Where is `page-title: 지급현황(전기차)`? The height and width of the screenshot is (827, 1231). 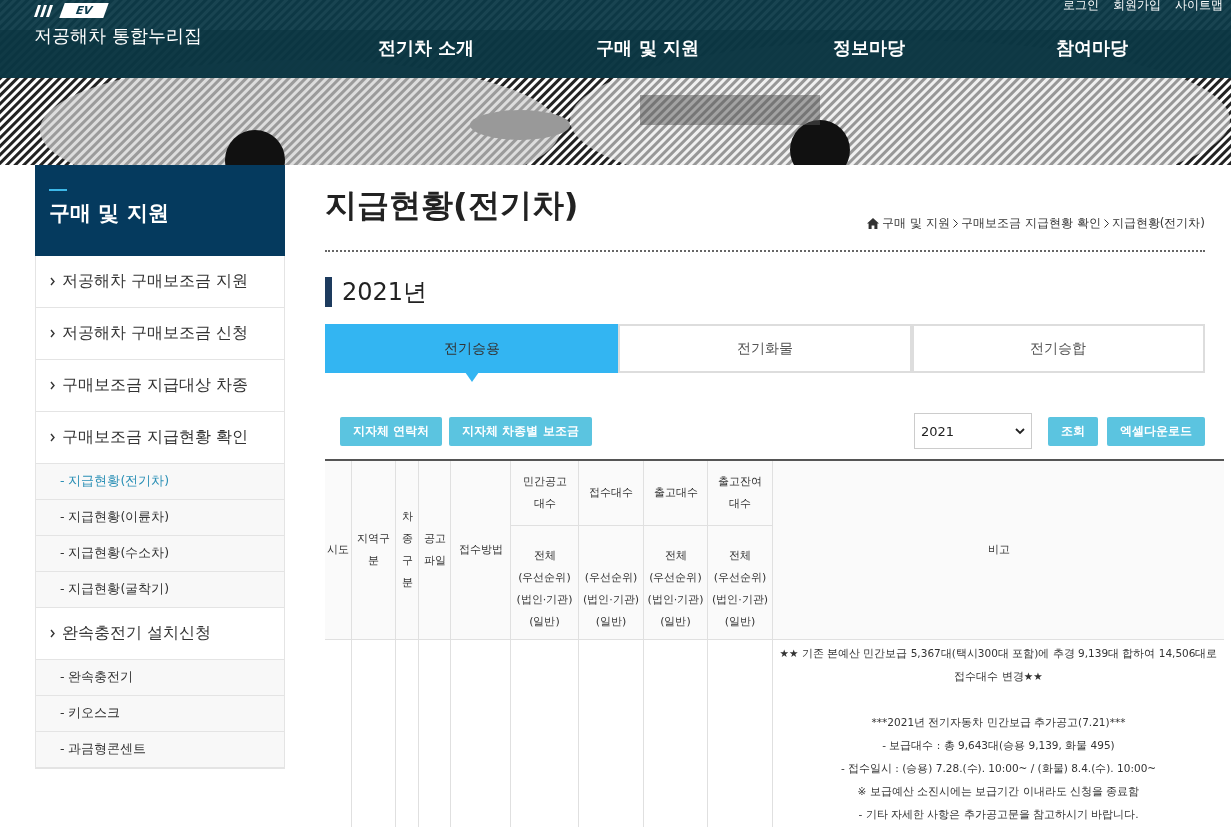
page-title: 지급현황(전기차) is located at coordinates (452, 205).